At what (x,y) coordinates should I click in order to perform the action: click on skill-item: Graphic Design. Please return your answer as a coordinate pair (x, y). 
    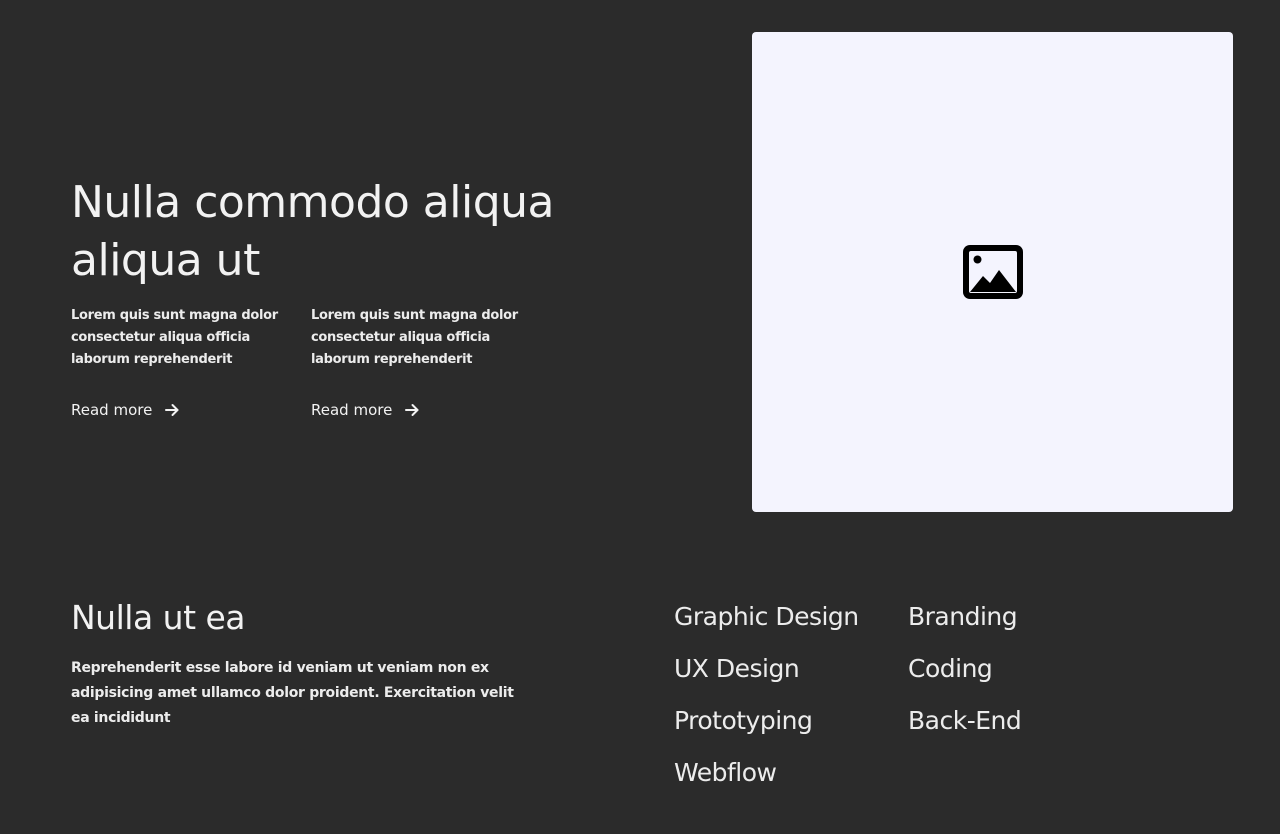
    Looking at the image, I should click on (766, 616).